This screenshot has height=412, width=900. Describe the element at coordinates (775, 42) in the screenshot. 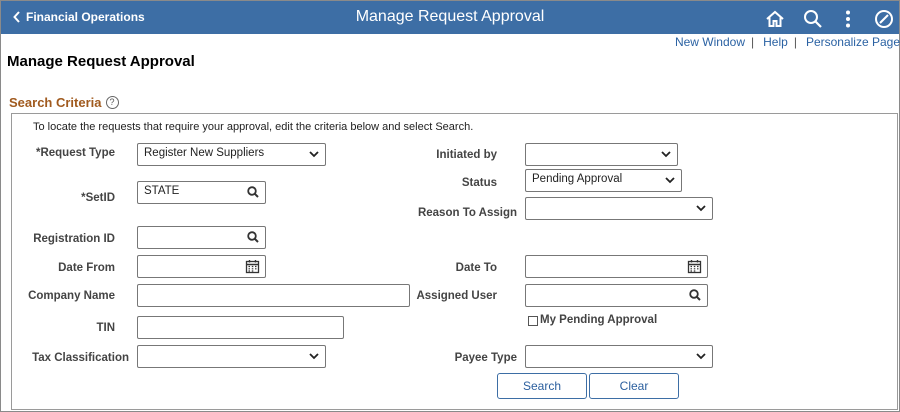

I see `help-link: Help` at that location.